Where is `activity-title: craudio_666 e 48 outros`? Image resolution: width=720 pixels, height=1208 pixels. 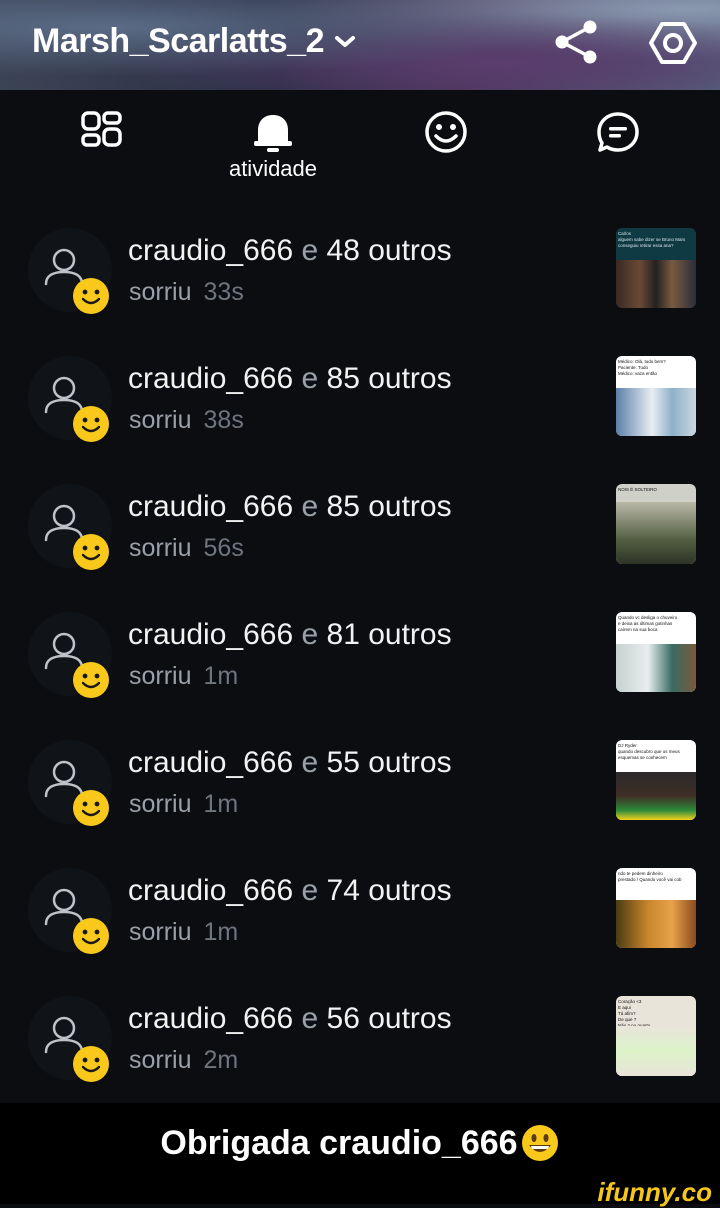 activity-title: craudio_666 e 48 outros is located at coordinates (290, 251).